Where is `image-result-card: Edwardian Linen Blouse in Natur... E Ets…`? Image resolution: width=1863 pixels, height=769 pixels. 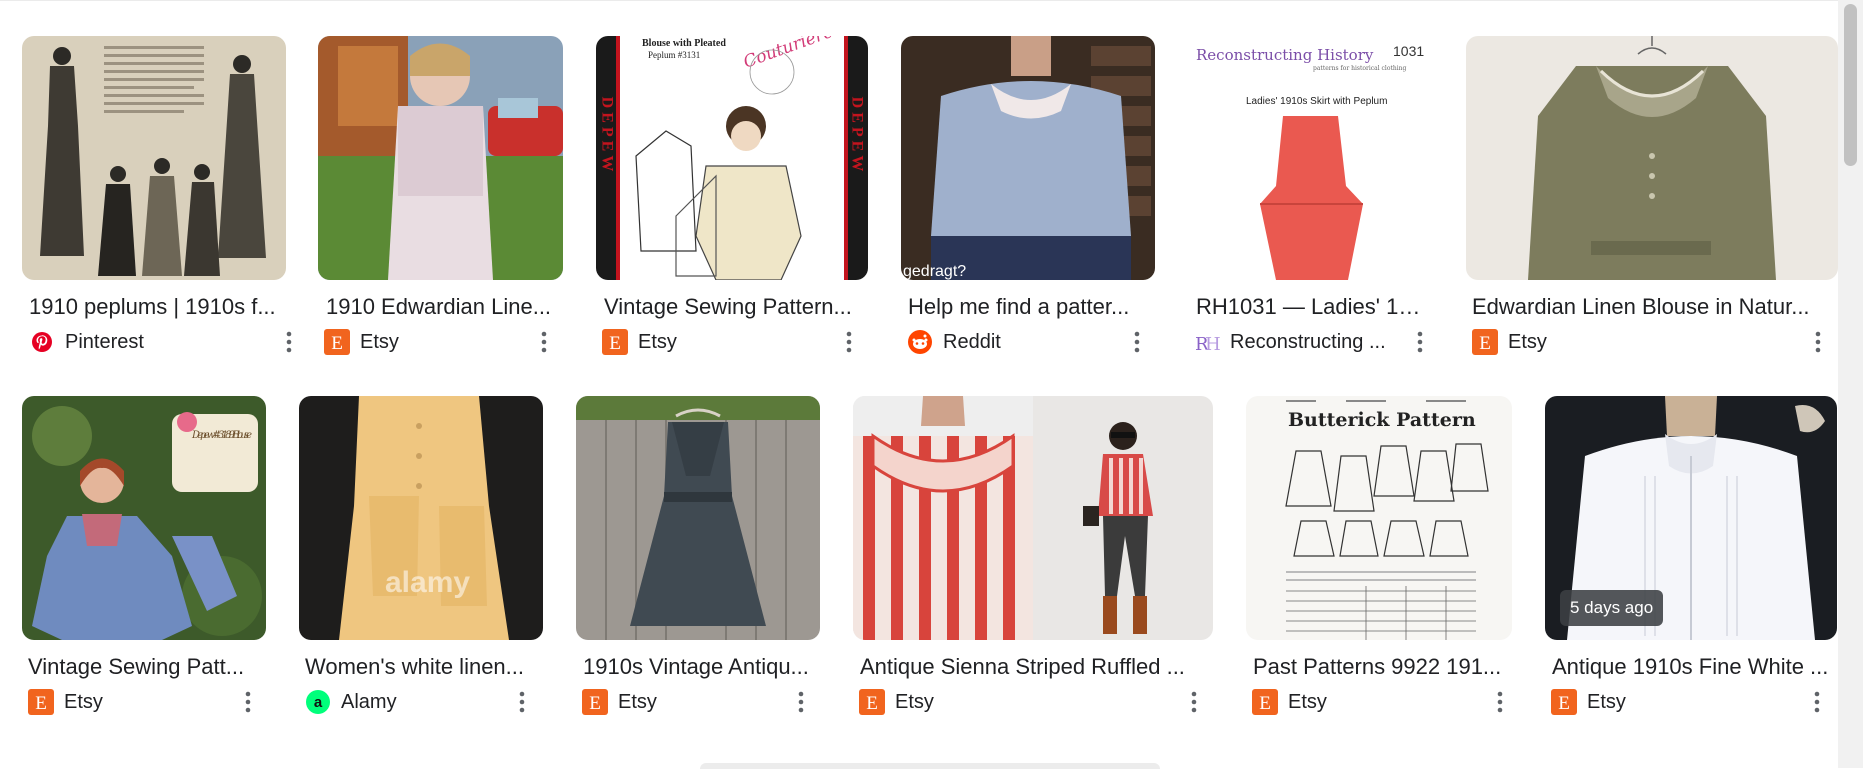
image-result-card: Edwardian Linen Blouse in Natur... E Ets… is located at coordinates (1652, 201).